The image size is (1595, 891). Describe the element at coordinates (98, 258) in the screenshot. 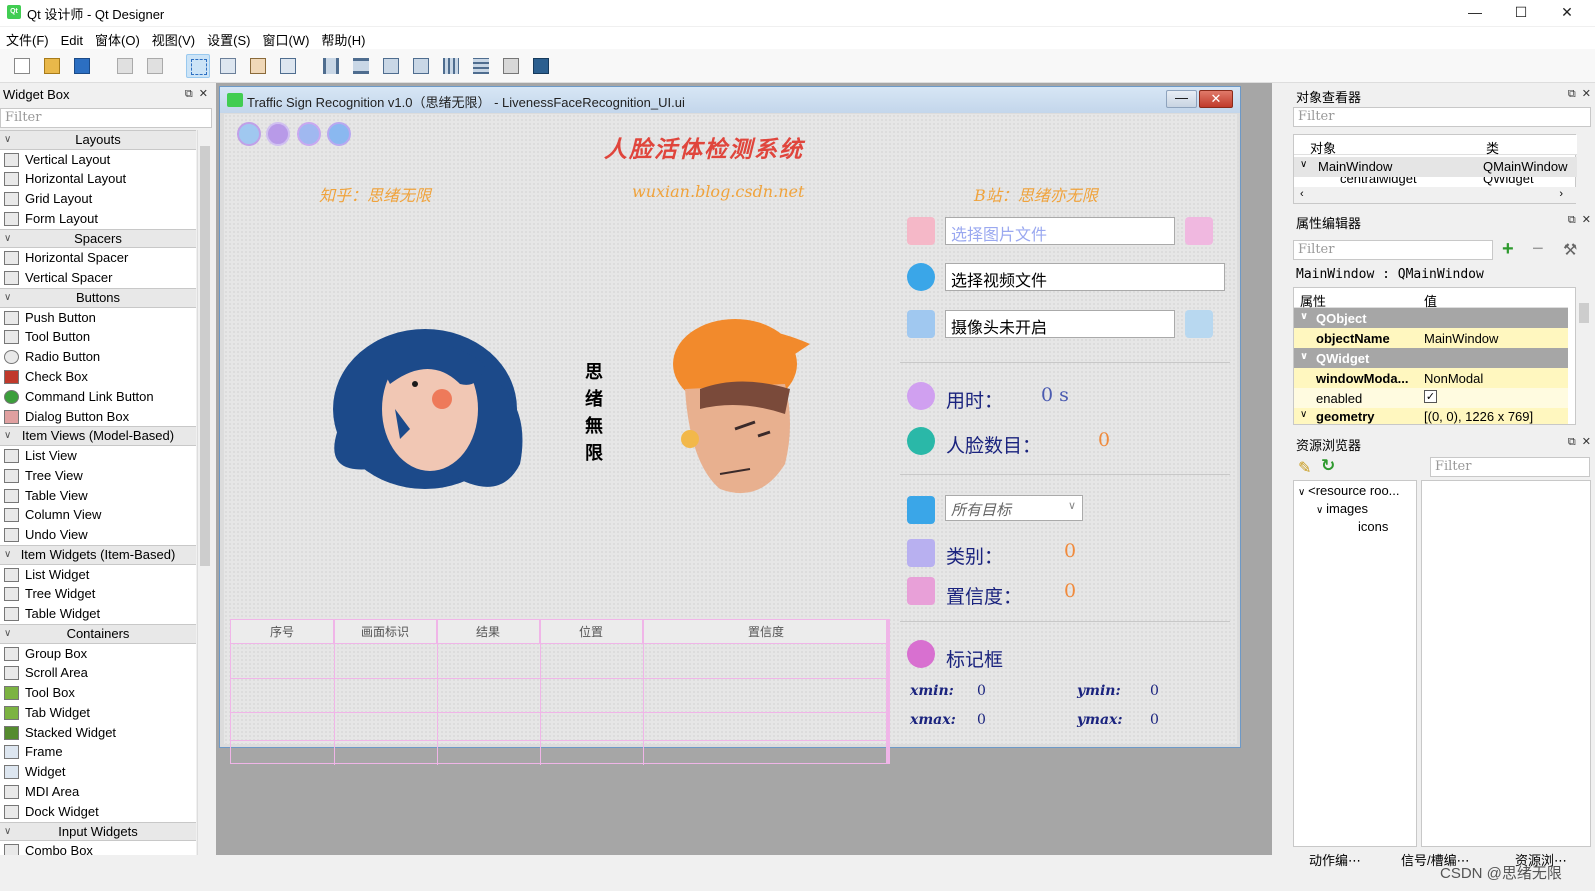

I see `widget-item: Horizontal Spacer` at that location.